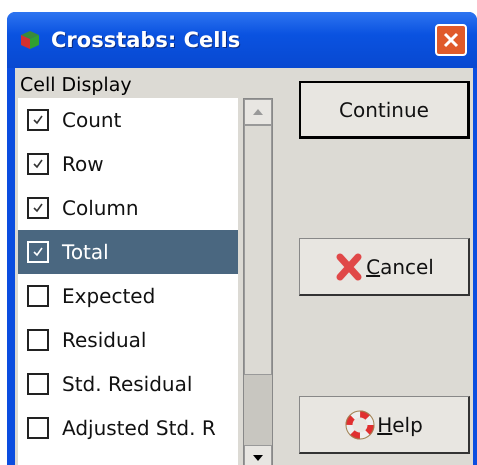 The image size is (477, 465). I want to click on list-item: Std. Residual, so click(128, 384).